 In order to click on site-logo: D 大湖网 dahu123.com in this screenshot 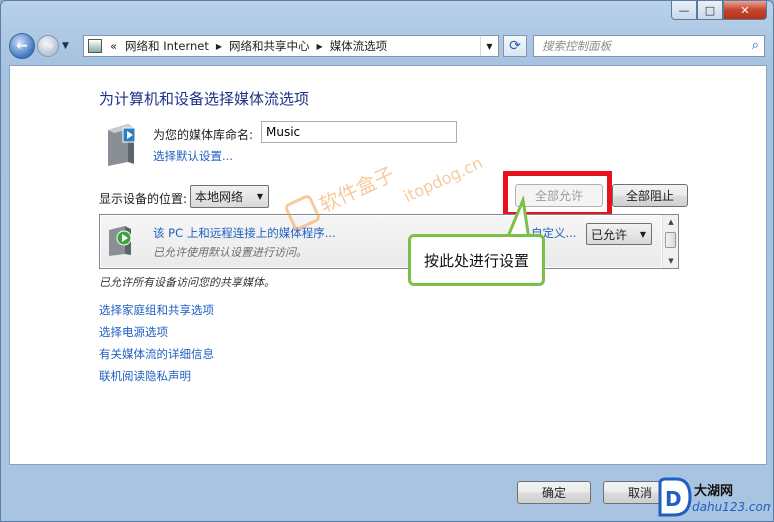, I will do `click(714, 497)`.